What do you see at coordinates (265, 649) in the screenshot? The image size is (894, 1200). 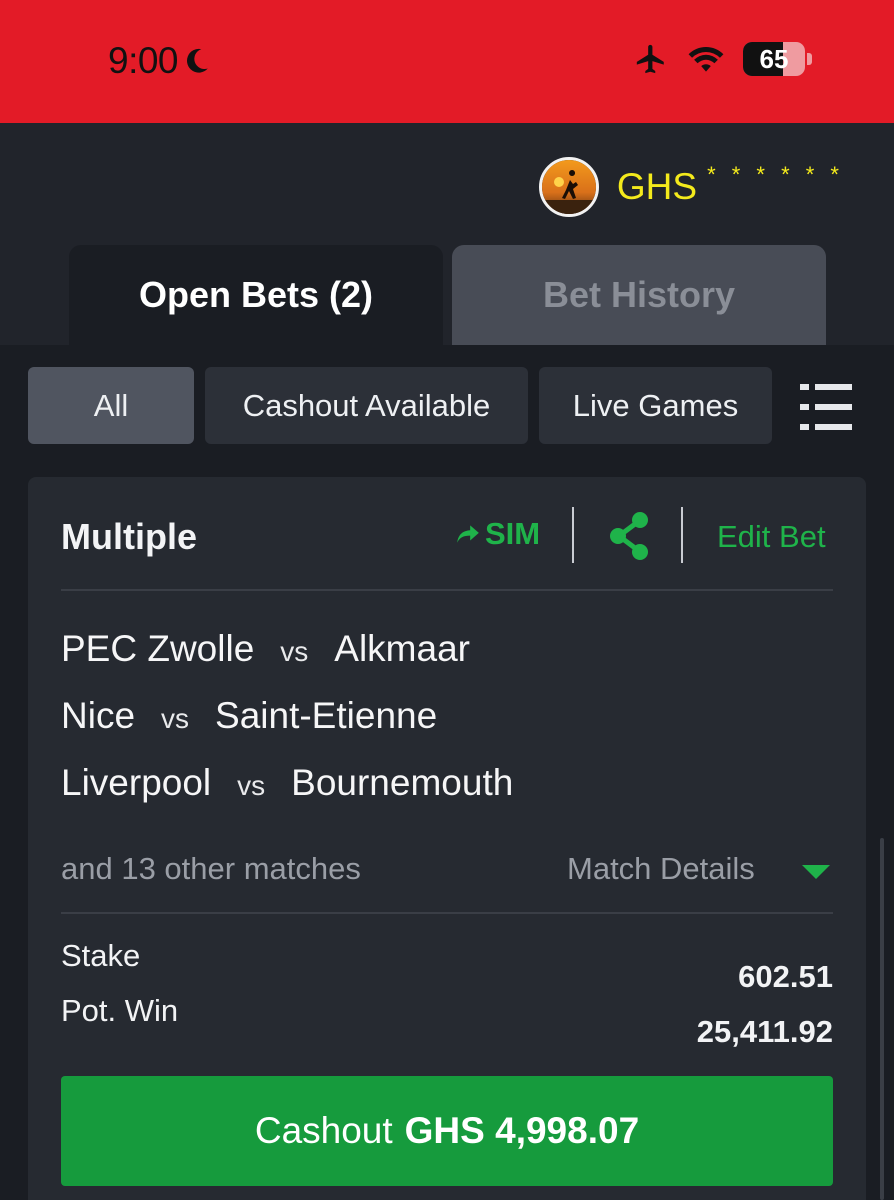 I see `match-row: PEC Zwolle vs Alkmaar` at bounding box center [265, 649].